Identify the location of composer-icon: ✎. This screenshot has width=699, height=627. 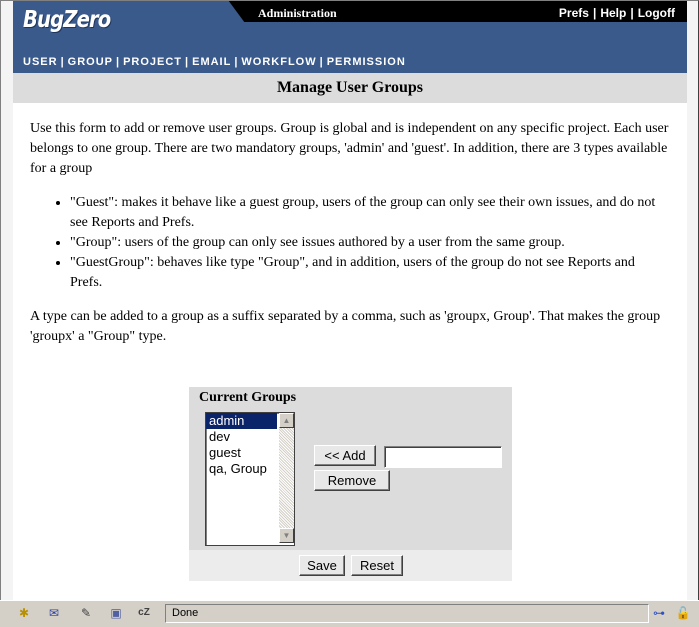
(86, 613).